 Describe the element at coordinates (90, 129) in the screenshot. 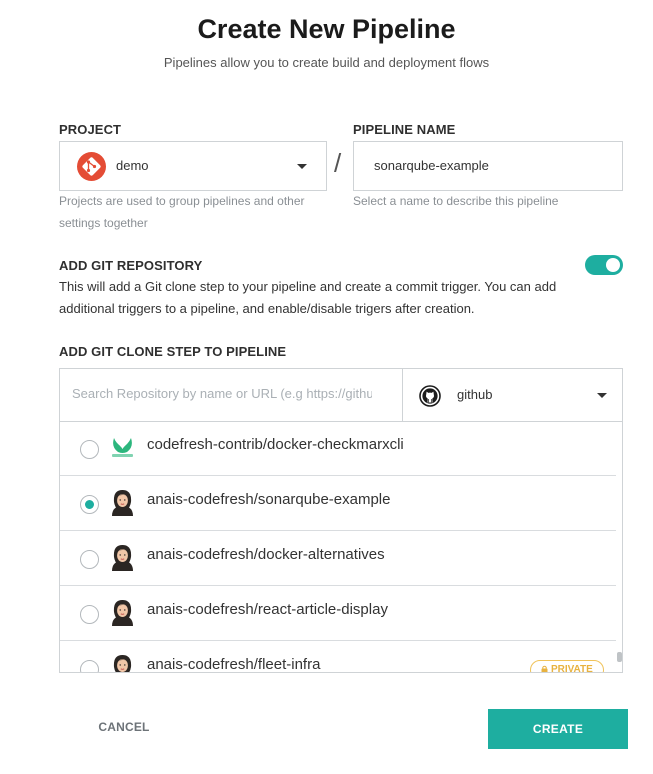

I see `project-label: PROJECT` at that location.